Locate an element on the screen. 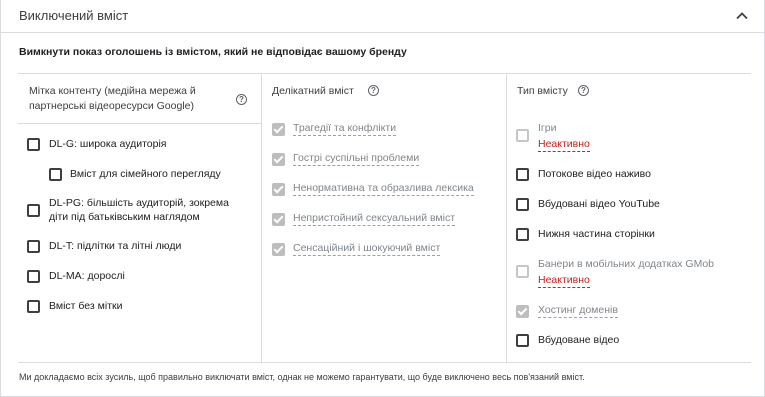 This screenshot has height=397, width=765. checkbox-label-line1: DL-PG: більшість аудиторій, зокрема is located at coordinates (139, 203).